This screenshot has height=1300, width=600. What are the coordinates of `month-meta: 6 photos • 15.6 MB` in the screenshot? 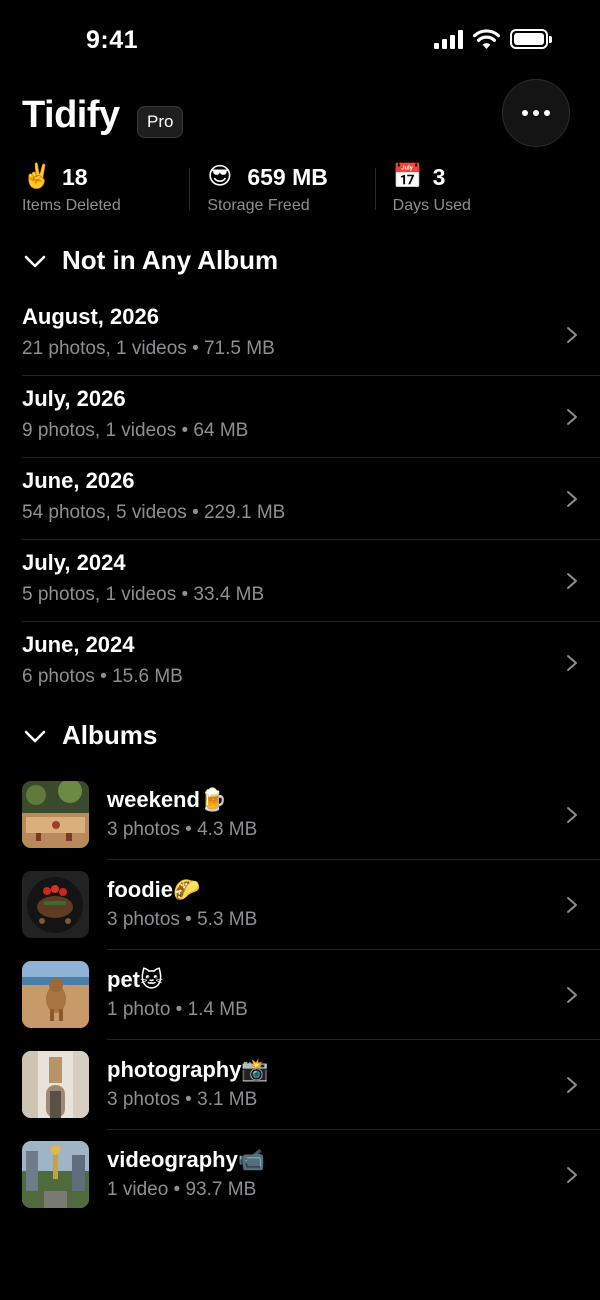 It's located at (102, 676).